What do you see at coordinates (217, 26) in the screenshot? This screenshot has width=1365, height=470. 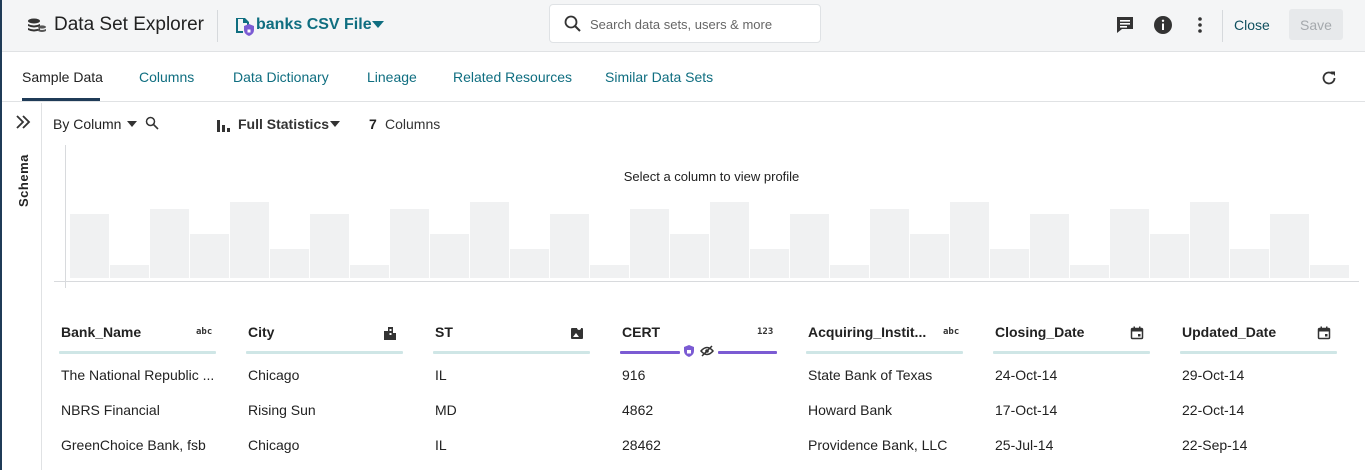 I see `header-divider` at bounding box center [217, 26].